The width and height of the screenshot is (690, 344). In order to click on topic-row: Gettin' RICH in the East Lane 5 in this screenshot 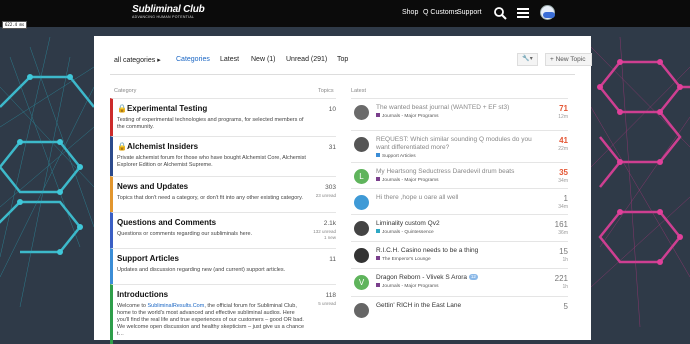, I will do `click(459, 311)`.